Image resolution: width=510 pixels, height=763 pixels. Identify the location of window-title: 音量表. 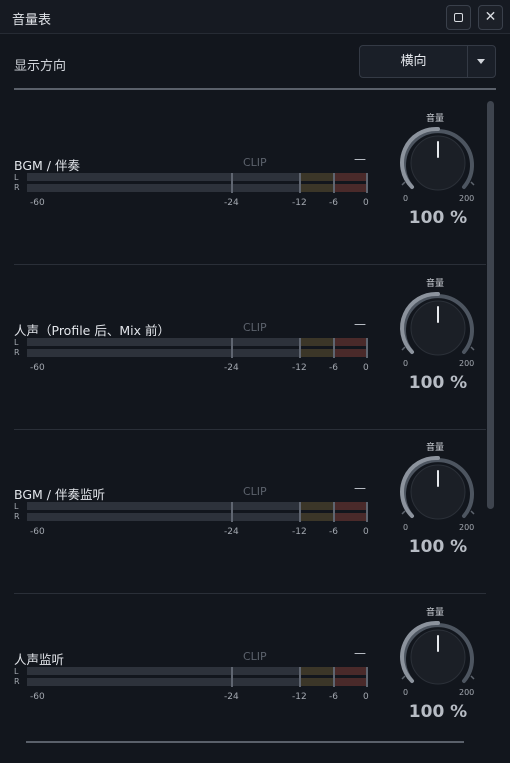
(32, 20).